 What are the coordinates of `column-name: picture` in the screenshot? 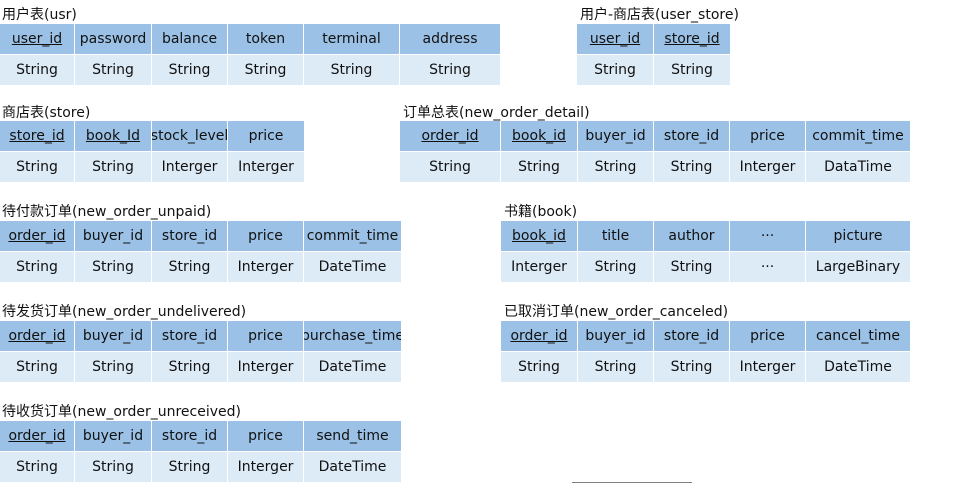 It's located at (858, 236).